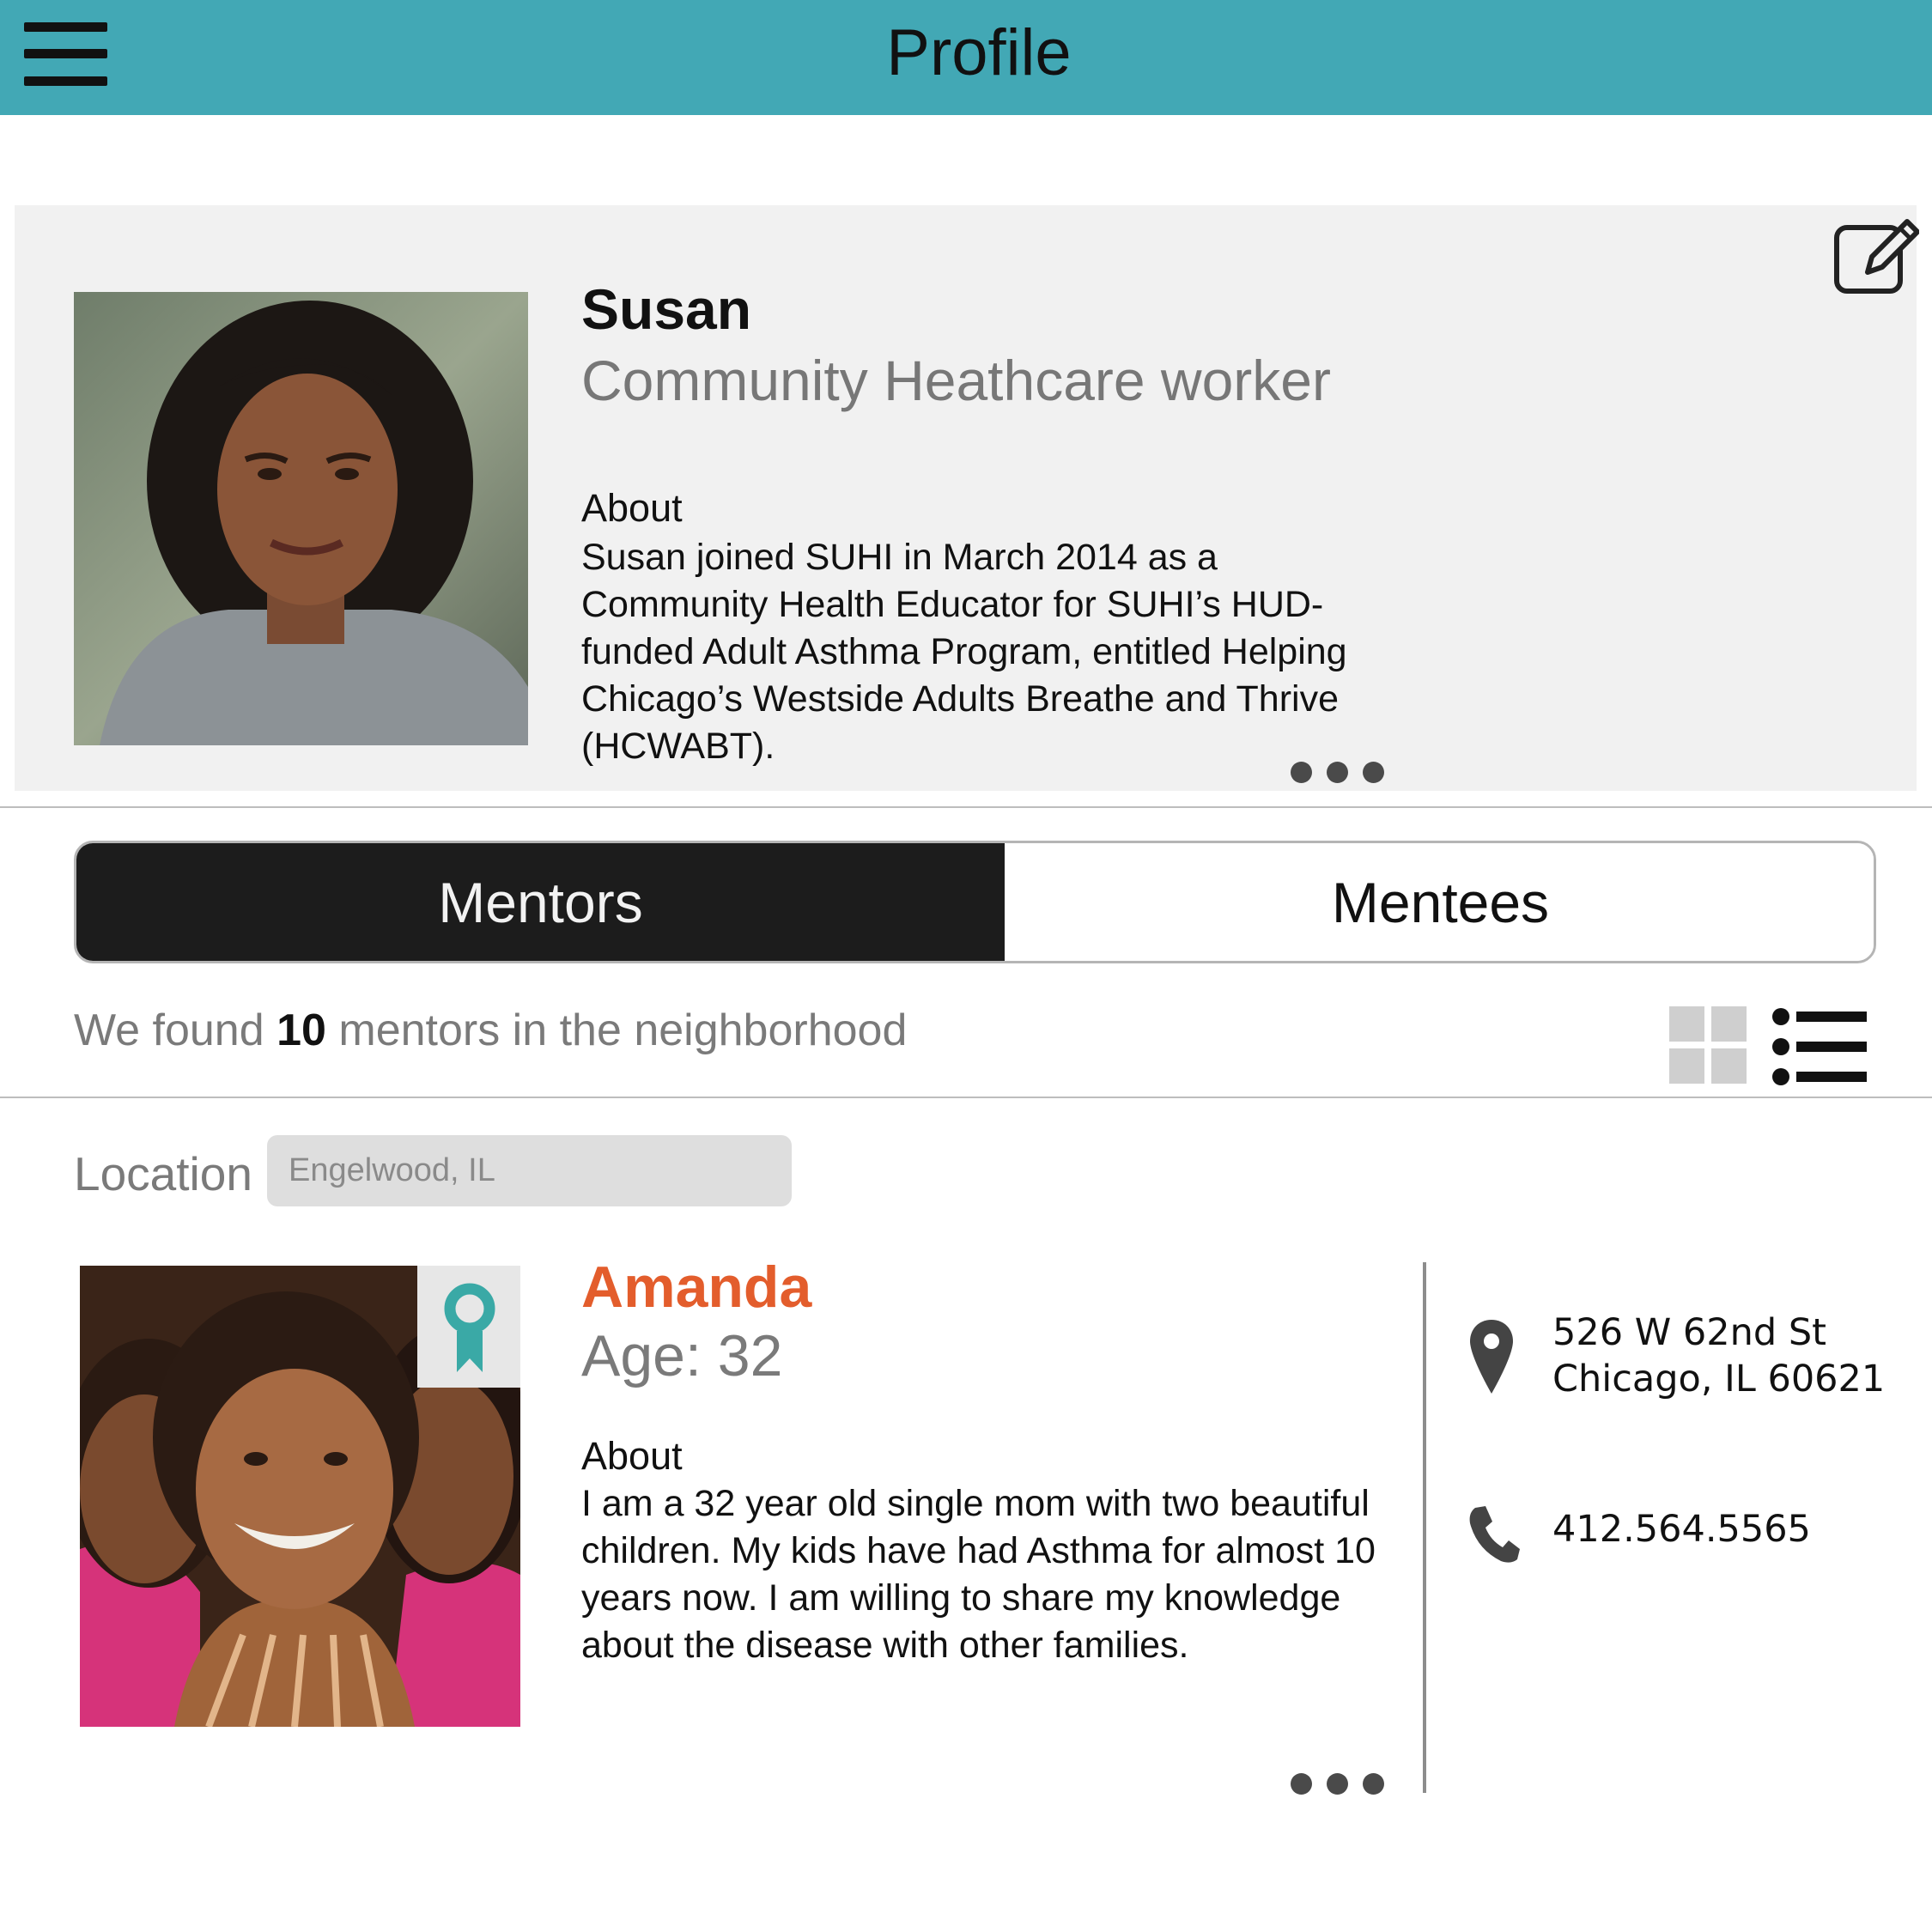 This screenshot has height=1932, width=1932. What do you see at coordinates (632, 508) in the screenshot?
I see `about-heading: About` at bounding box center [632, 508].